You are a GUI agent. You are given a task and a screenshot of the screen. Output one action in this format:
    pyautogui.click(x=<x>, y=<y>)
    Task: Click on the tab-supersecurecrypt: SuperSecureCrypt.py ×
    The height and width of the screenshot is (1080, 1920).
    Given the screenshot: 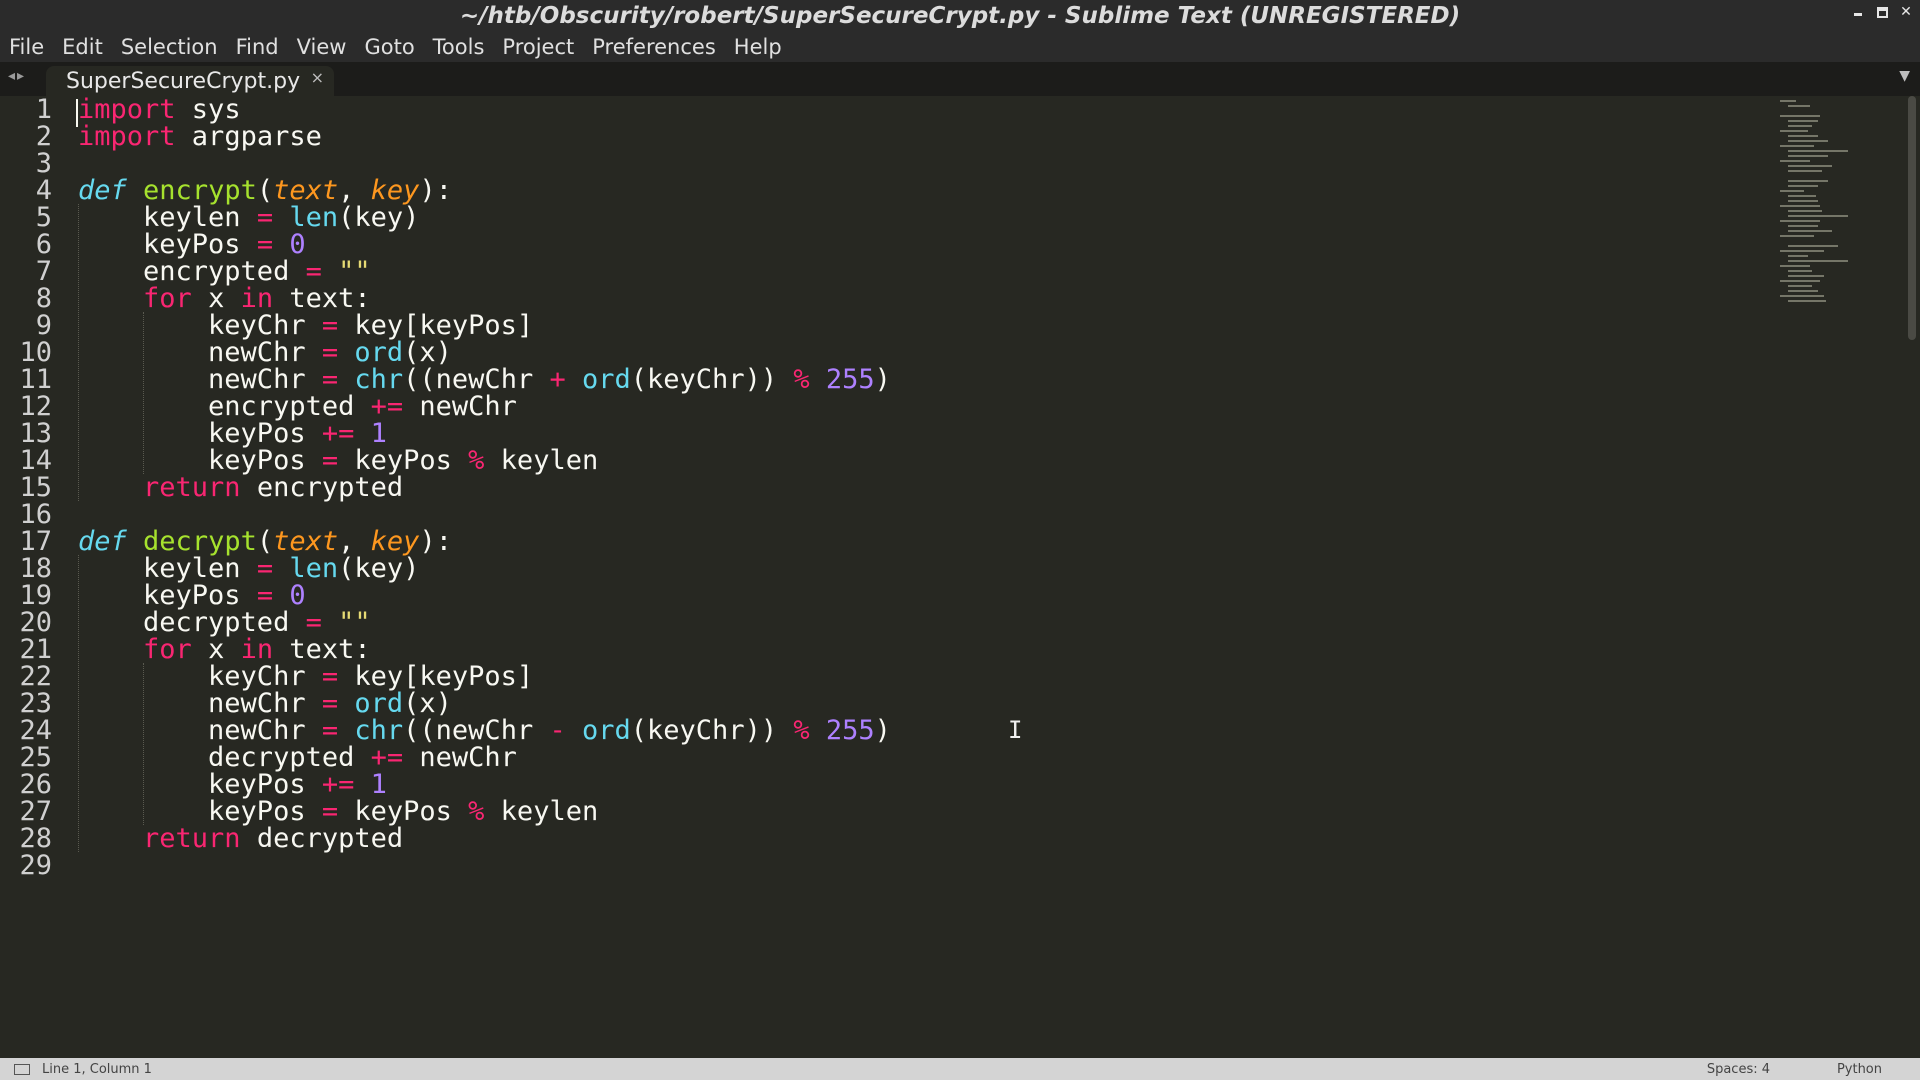 What is the action you would take?
    pyautogui.click(x=190, y=81)
    